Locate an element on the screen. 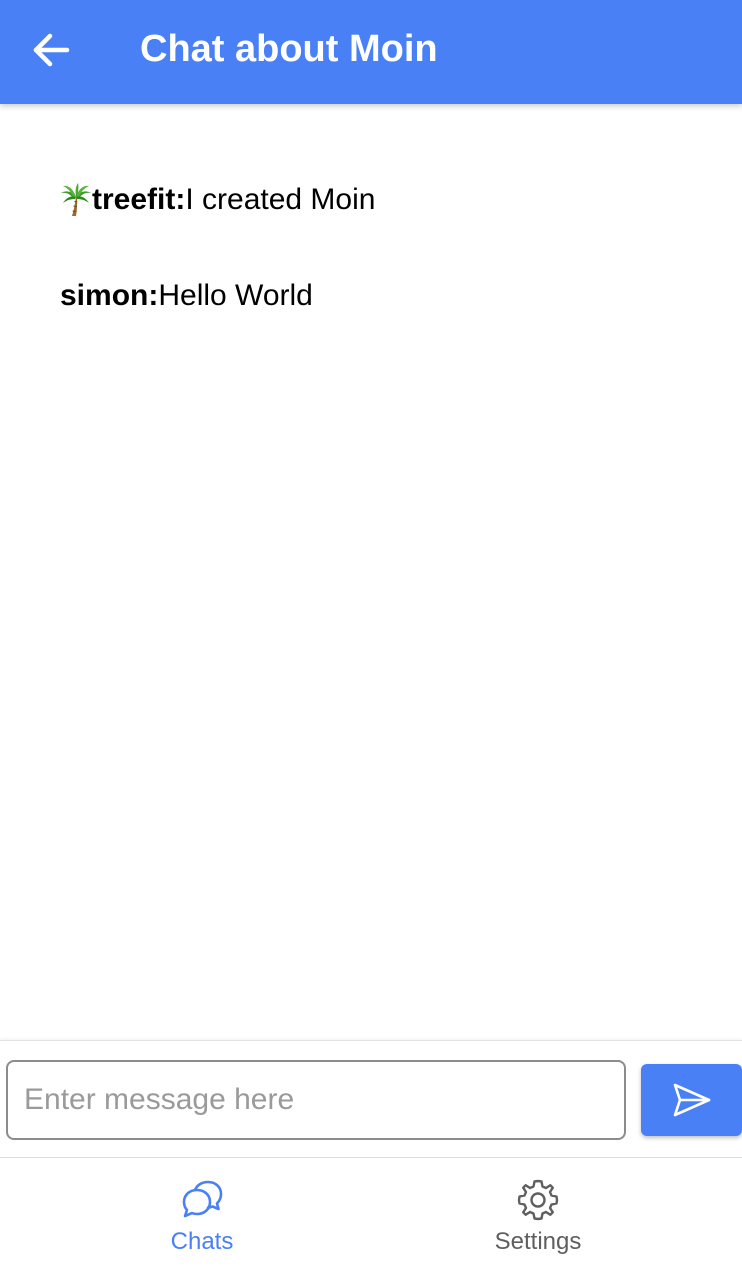 Image resolution: width=742 pixels, height=1270 pixels. send-icon is located at coordinates (691, 1100).